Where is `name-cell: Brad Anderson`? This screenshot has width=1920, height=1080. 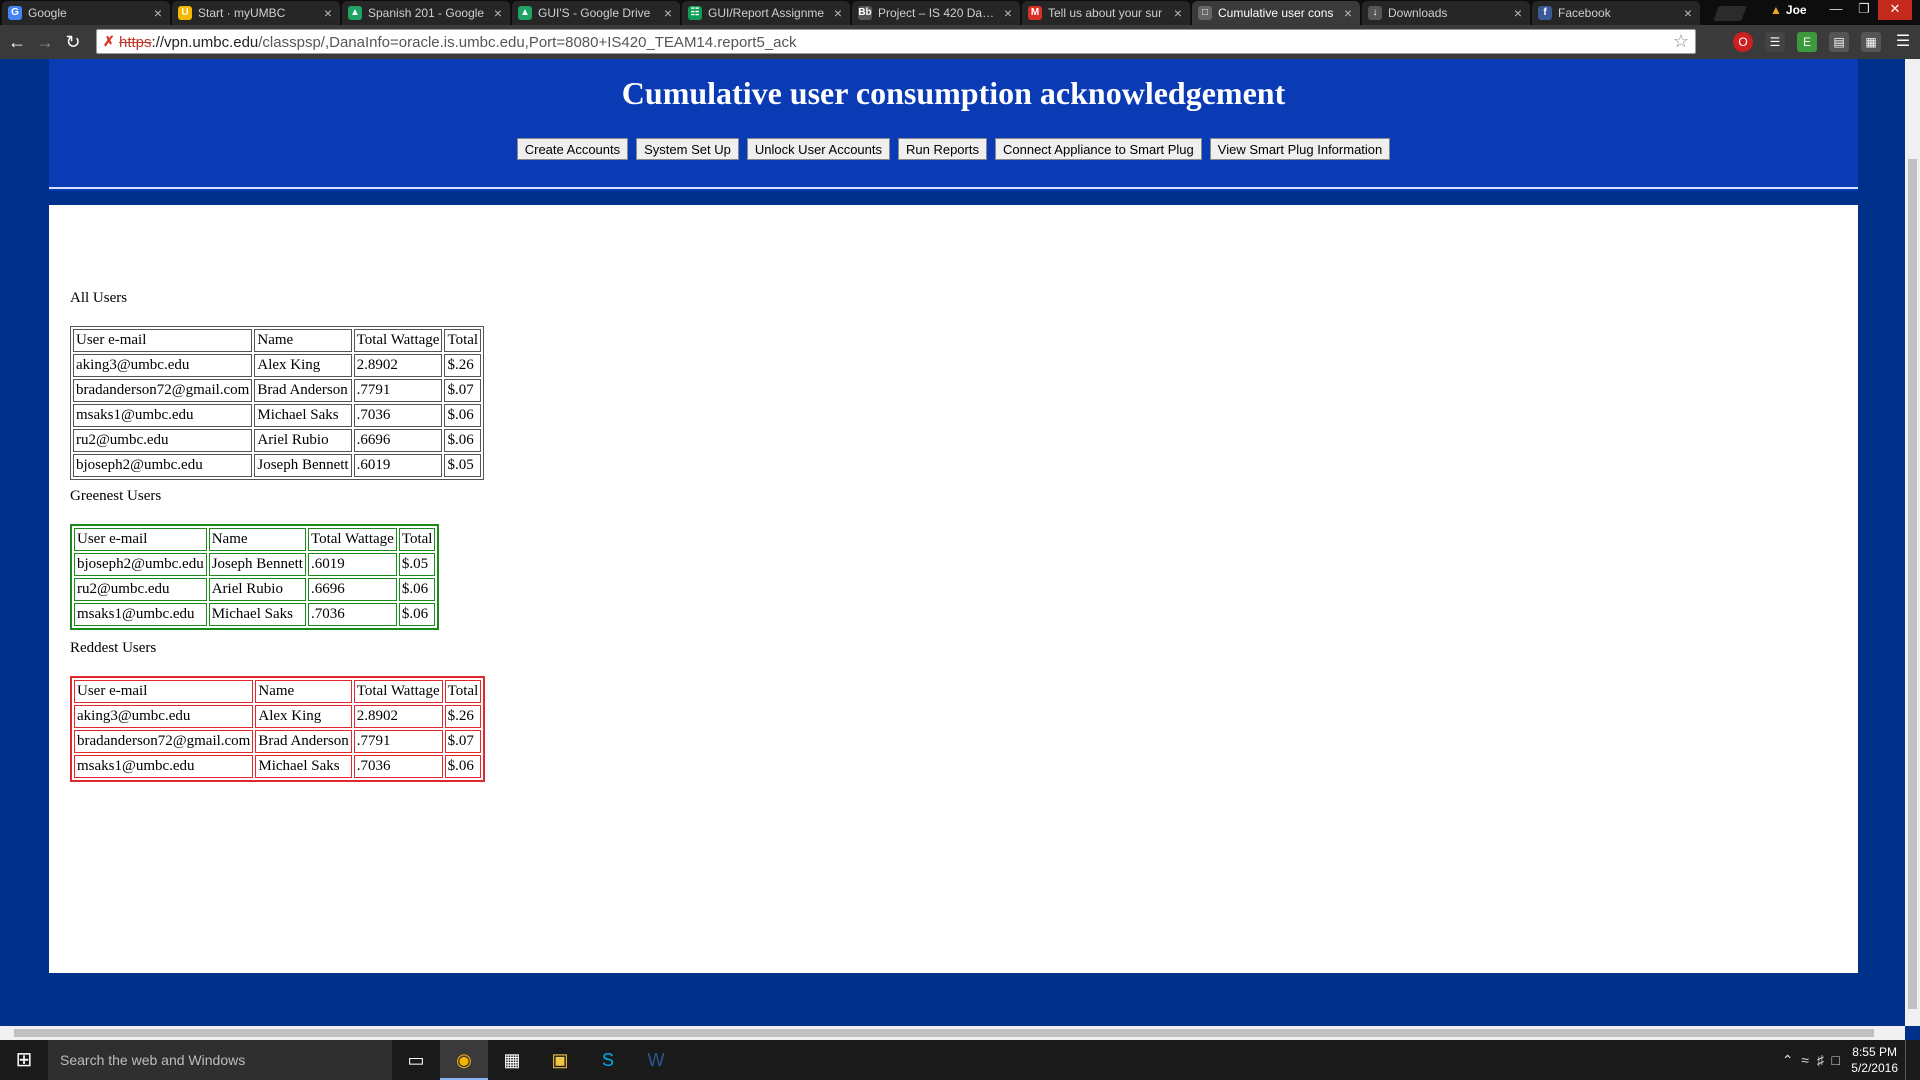 name-cell: Brad Anderson is located at coordinates (303, 741).